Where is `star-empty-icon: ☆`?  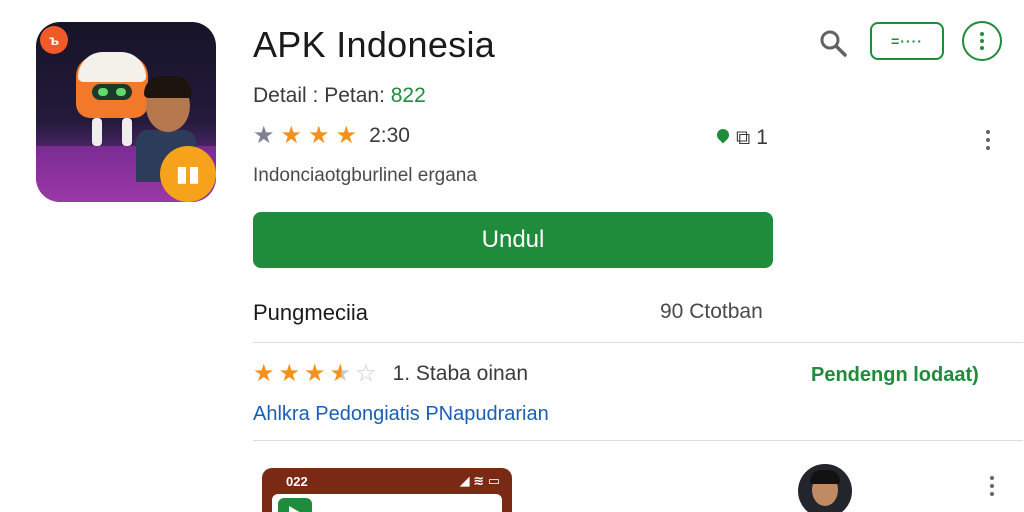 star-empty-icon: ☆ is located at coordinates (366, 373).